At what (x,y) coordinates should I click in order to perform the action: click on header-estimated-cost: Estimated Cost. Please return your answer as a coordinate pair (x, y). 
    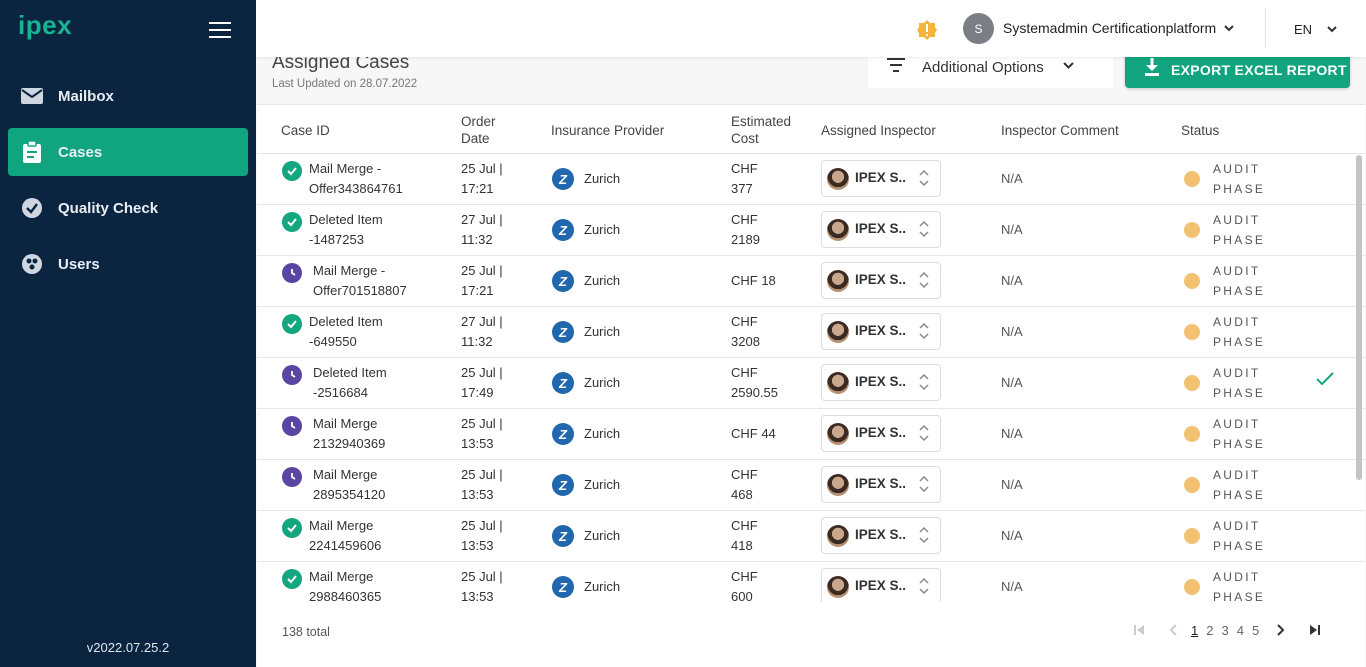
    Looking at the image, I should click on (761, 130).